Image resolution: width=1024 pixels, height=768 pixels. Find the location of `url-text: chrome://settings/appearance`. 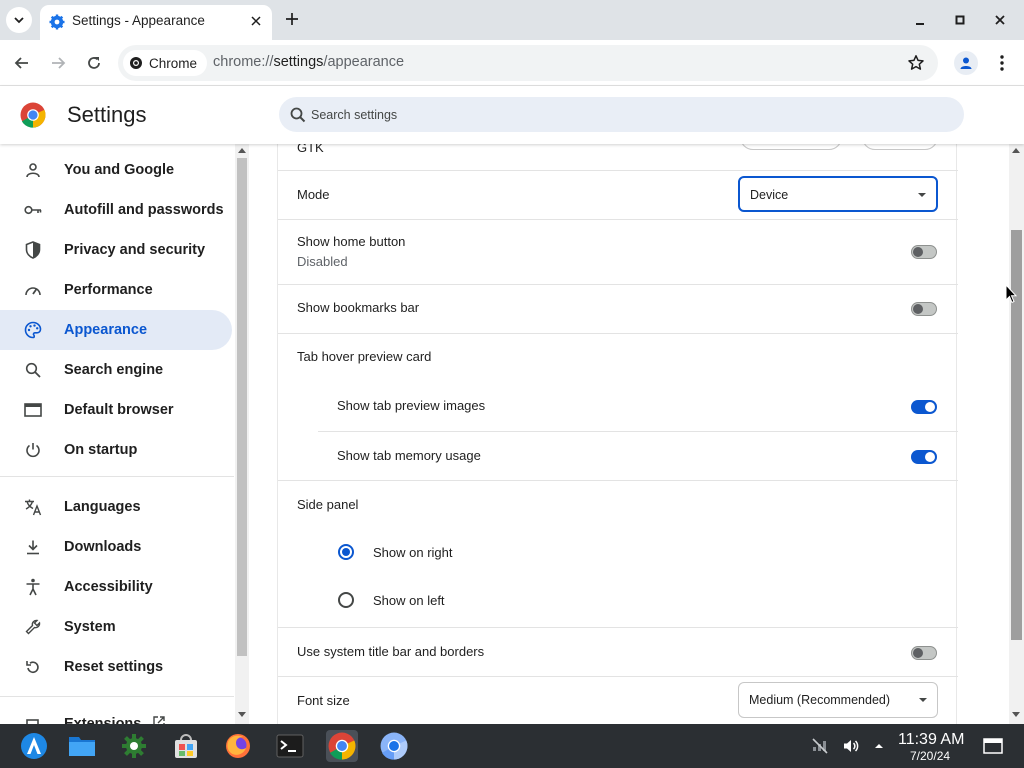

url-text: chrome://settings/appearance is located at coordinates (308, 62).